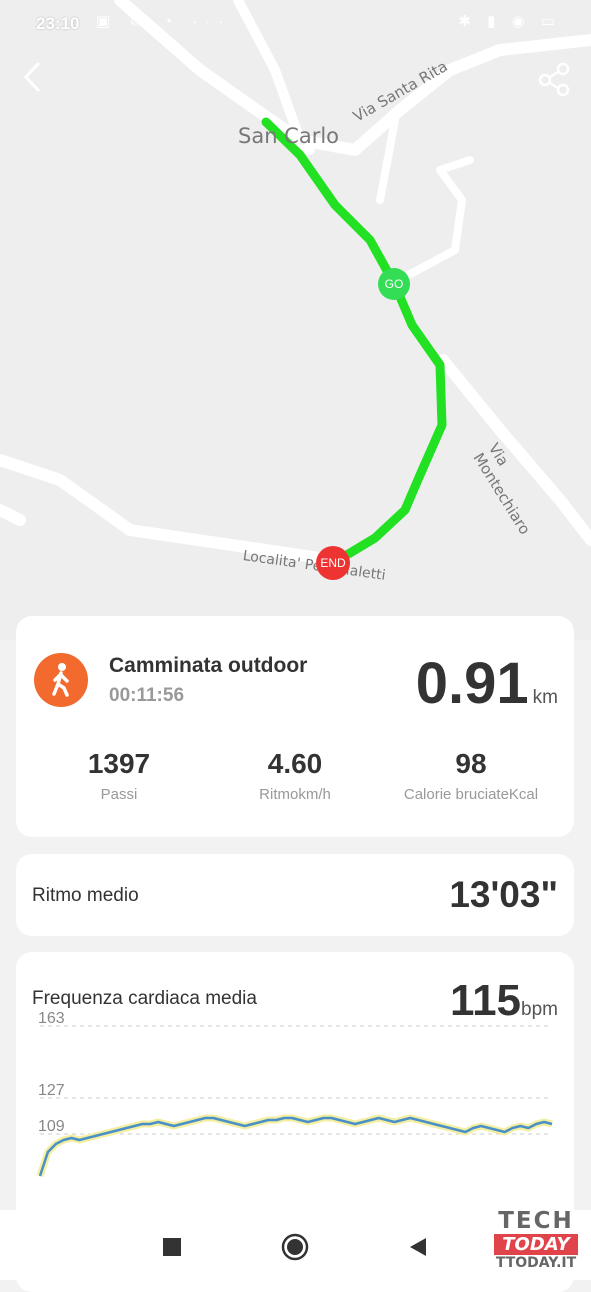 The width and height of the screenshot is (591, 1292). I want to click on distance-value: 0.91, so click(472, 683).